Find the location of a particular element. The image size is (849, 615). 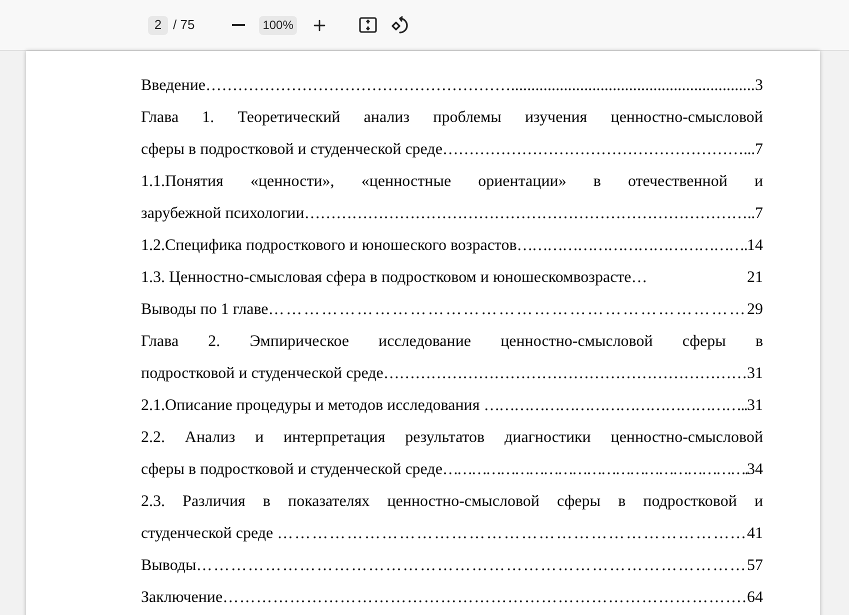

toc-entry-title: 1.3. Ценностно-смысловая сфера в подростковом и юношескомвозрасте is located at coordinates (386, 278).